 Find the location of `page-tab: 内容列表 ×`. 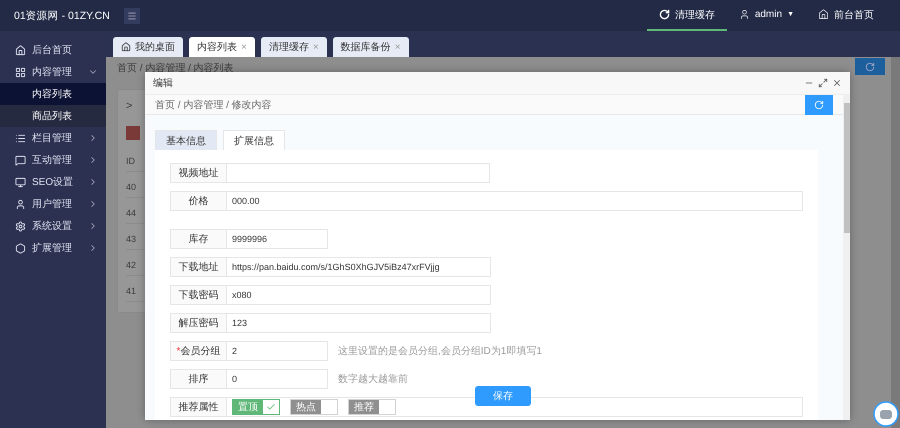

page-tab: 内容列表 × is located at coordinates (222, 47).